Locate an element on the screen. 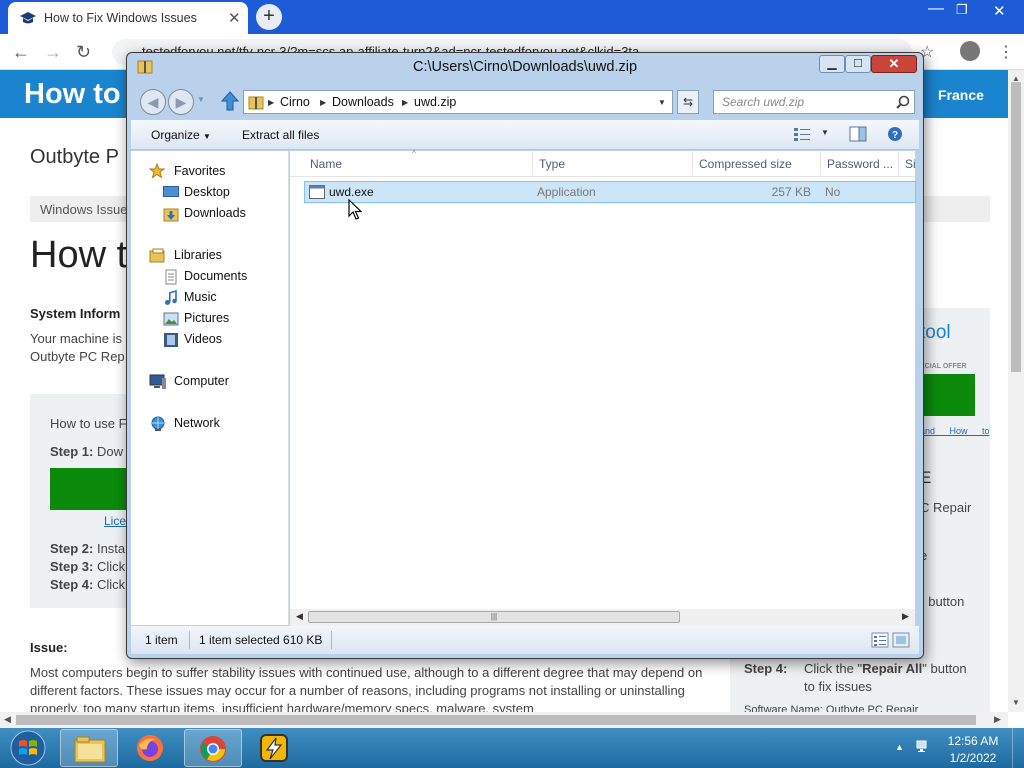  help-icon: ? is located at coordinates (895, 134).